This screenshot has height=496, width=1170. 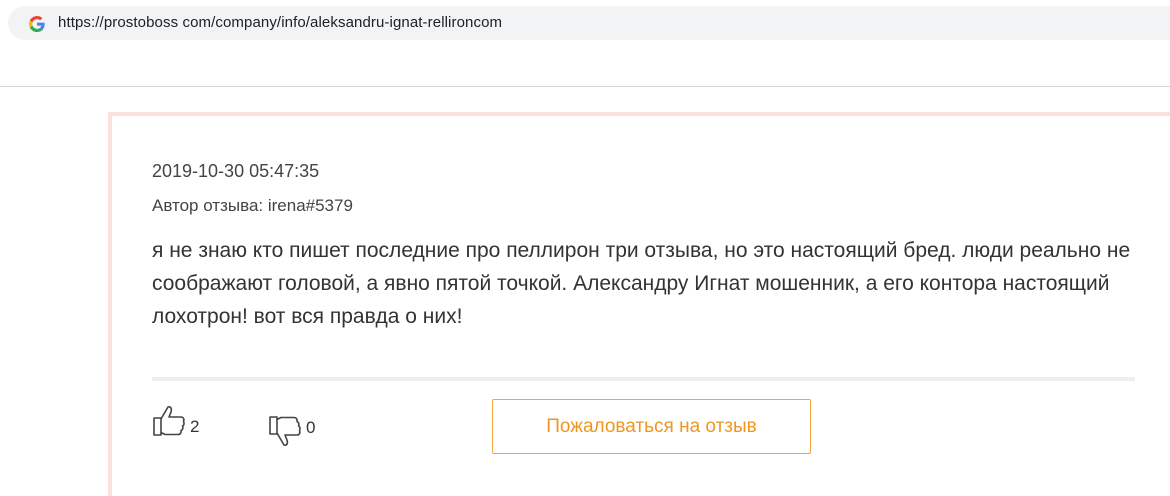 I want to click on google-g-icon, so click(x=37, y=24).